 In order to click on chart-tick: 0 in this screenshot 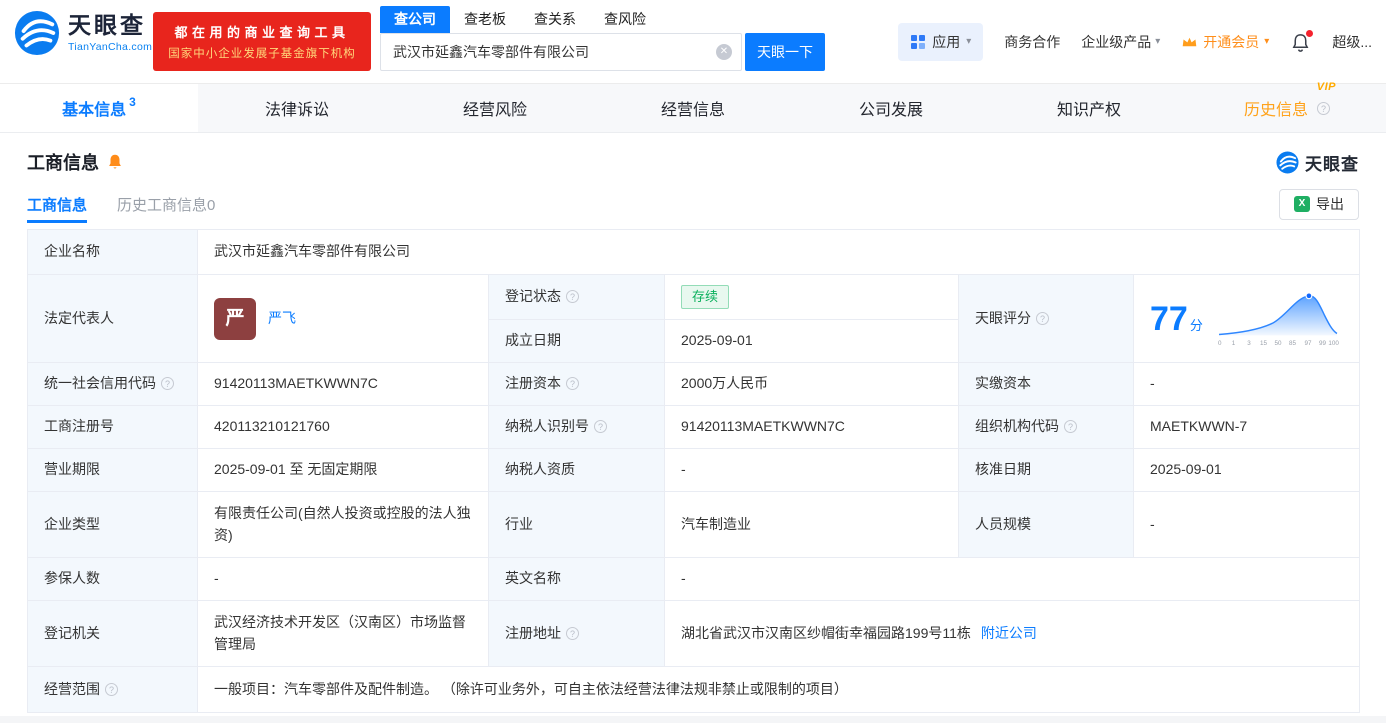, I will do `click(1220, 343)`.